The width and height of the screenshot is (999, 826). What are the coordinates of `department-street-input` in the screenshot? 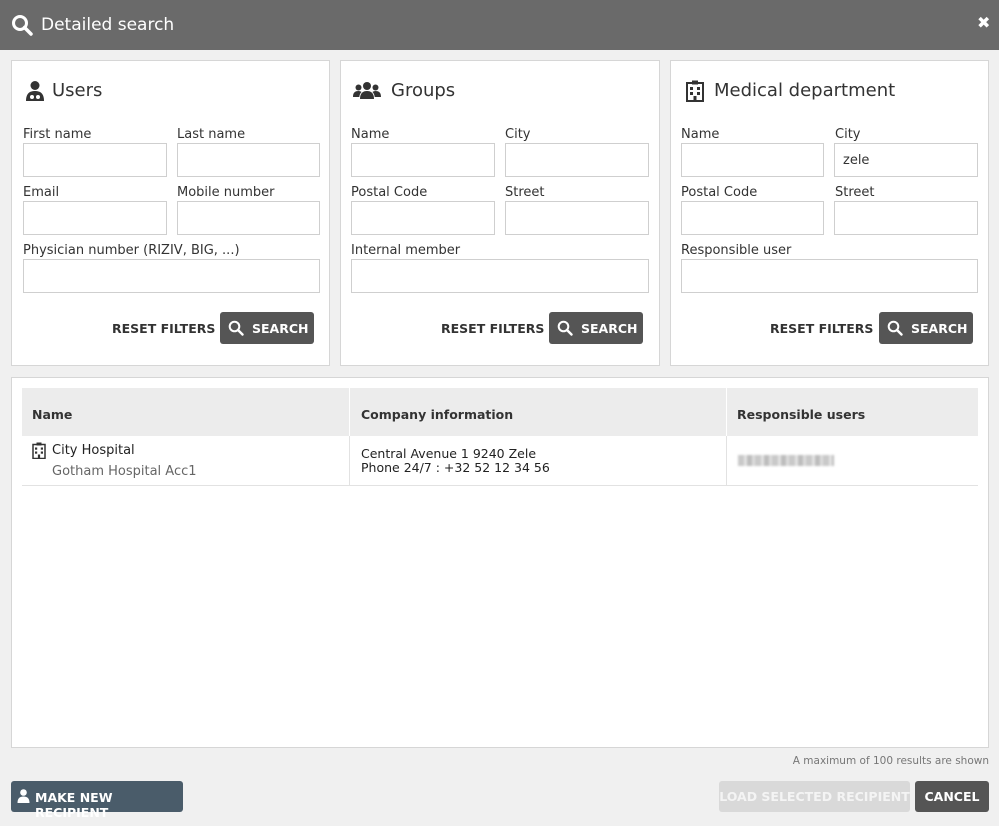 It's located at (906, 218).